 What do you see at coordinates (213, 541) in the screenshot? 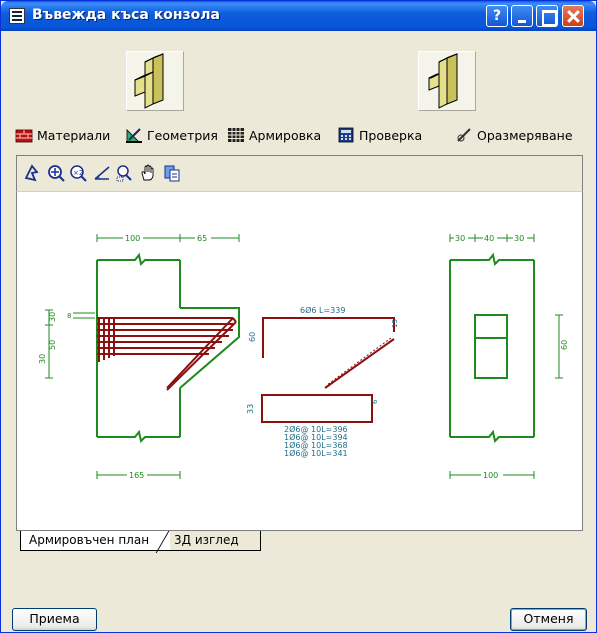
I see `tab-3d-view: 3Д изглед` at bounding box center [213, 541].